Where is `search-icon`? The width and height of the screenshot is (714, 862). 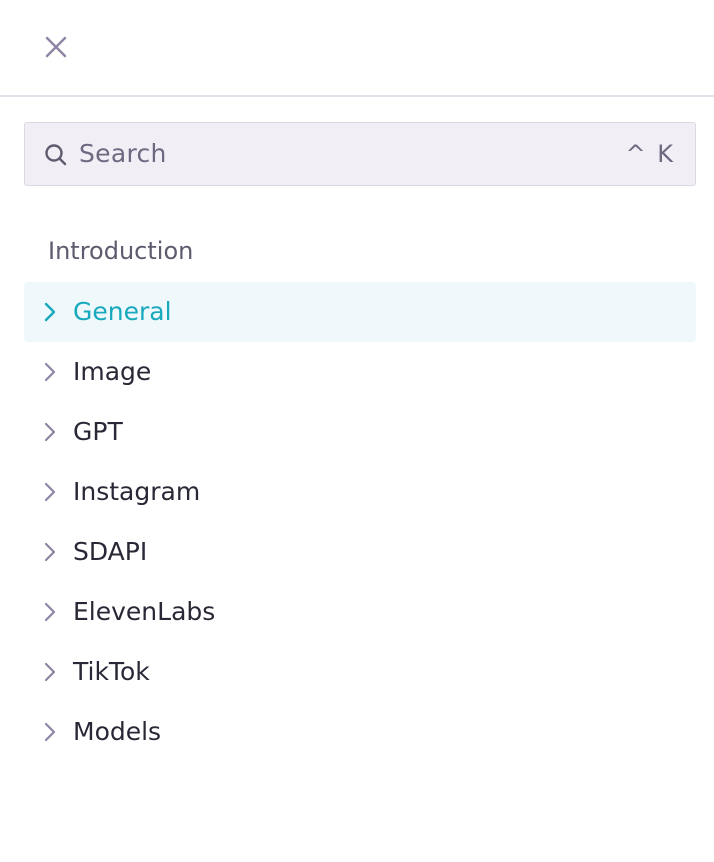
search-icon is located at coordinates (56, 155).